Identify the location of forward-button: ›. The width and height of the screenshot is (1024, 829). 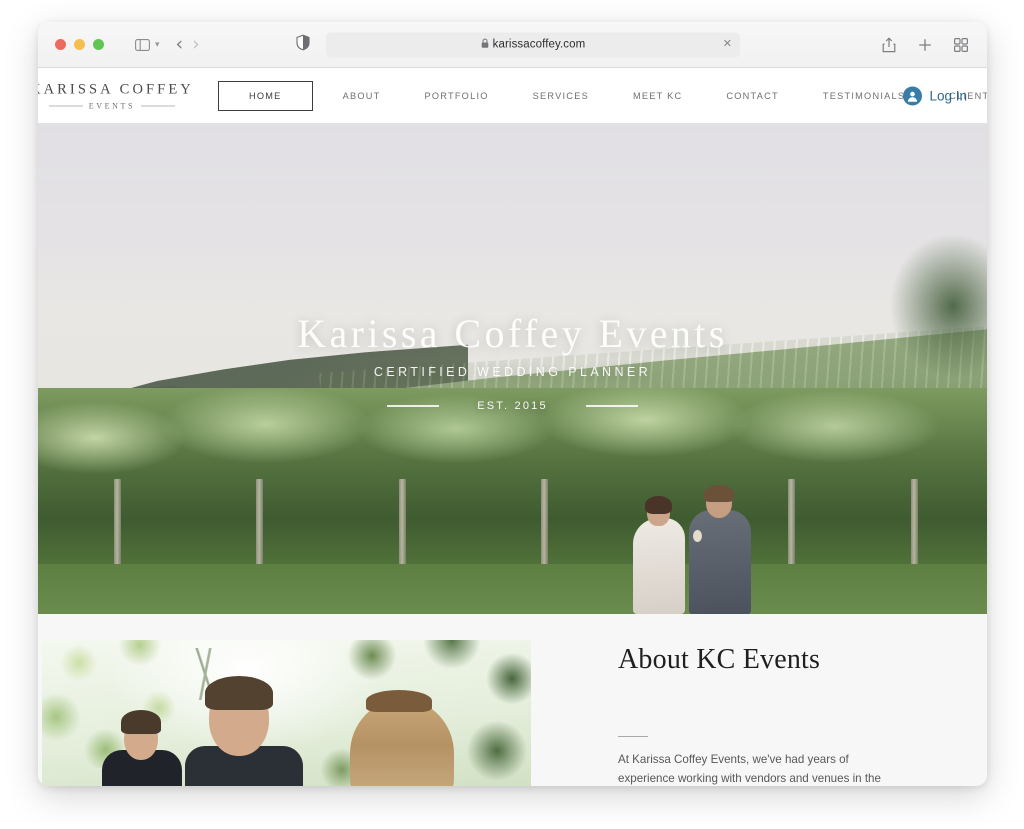
(196, 44).